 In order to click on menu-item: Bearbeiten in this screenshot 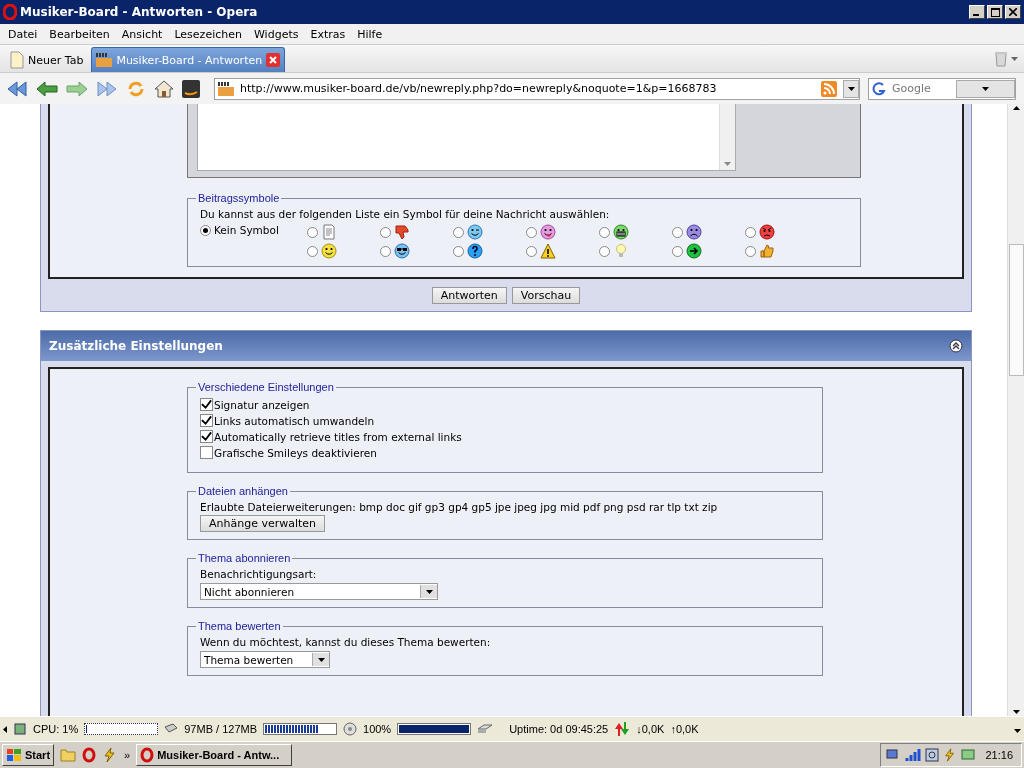, I will do `click(79, 34)`.